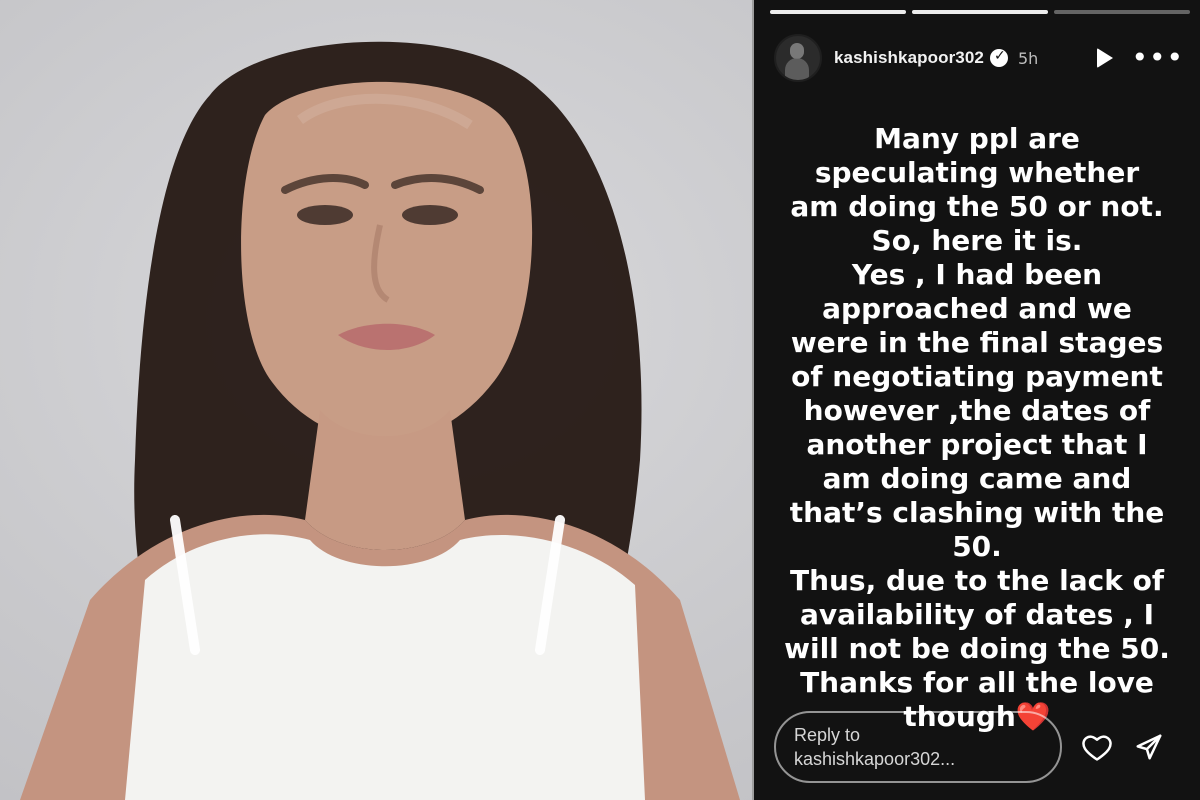 The width and height of the screenshot is (1200, 800). I want to click on send-button, so click(1149, 747).